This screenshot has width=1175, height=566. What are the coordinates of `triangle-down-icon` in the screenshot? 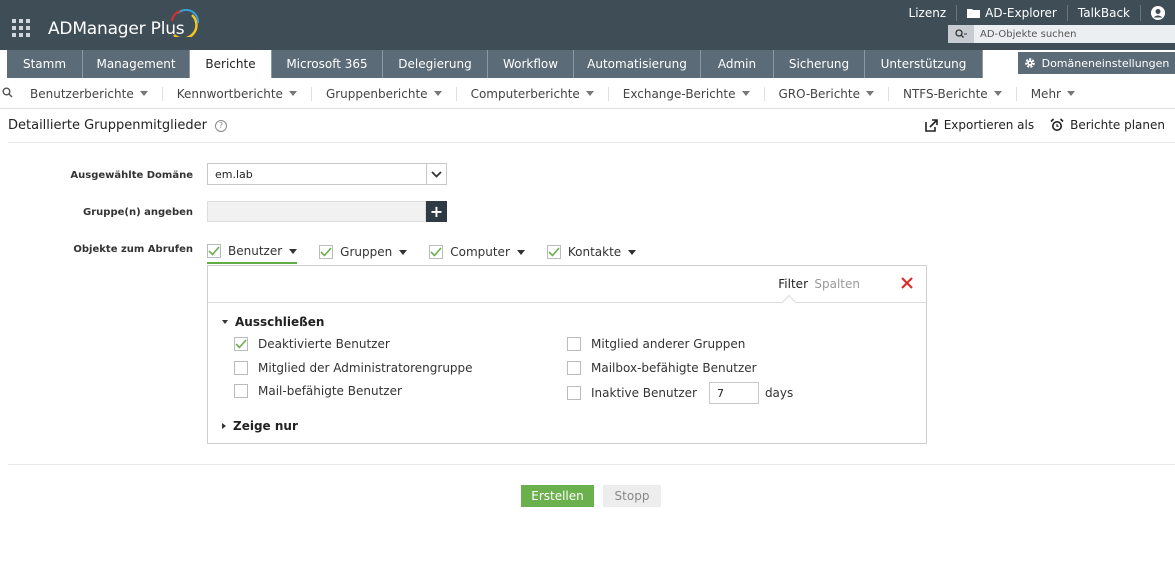 It's located at (225, 322).